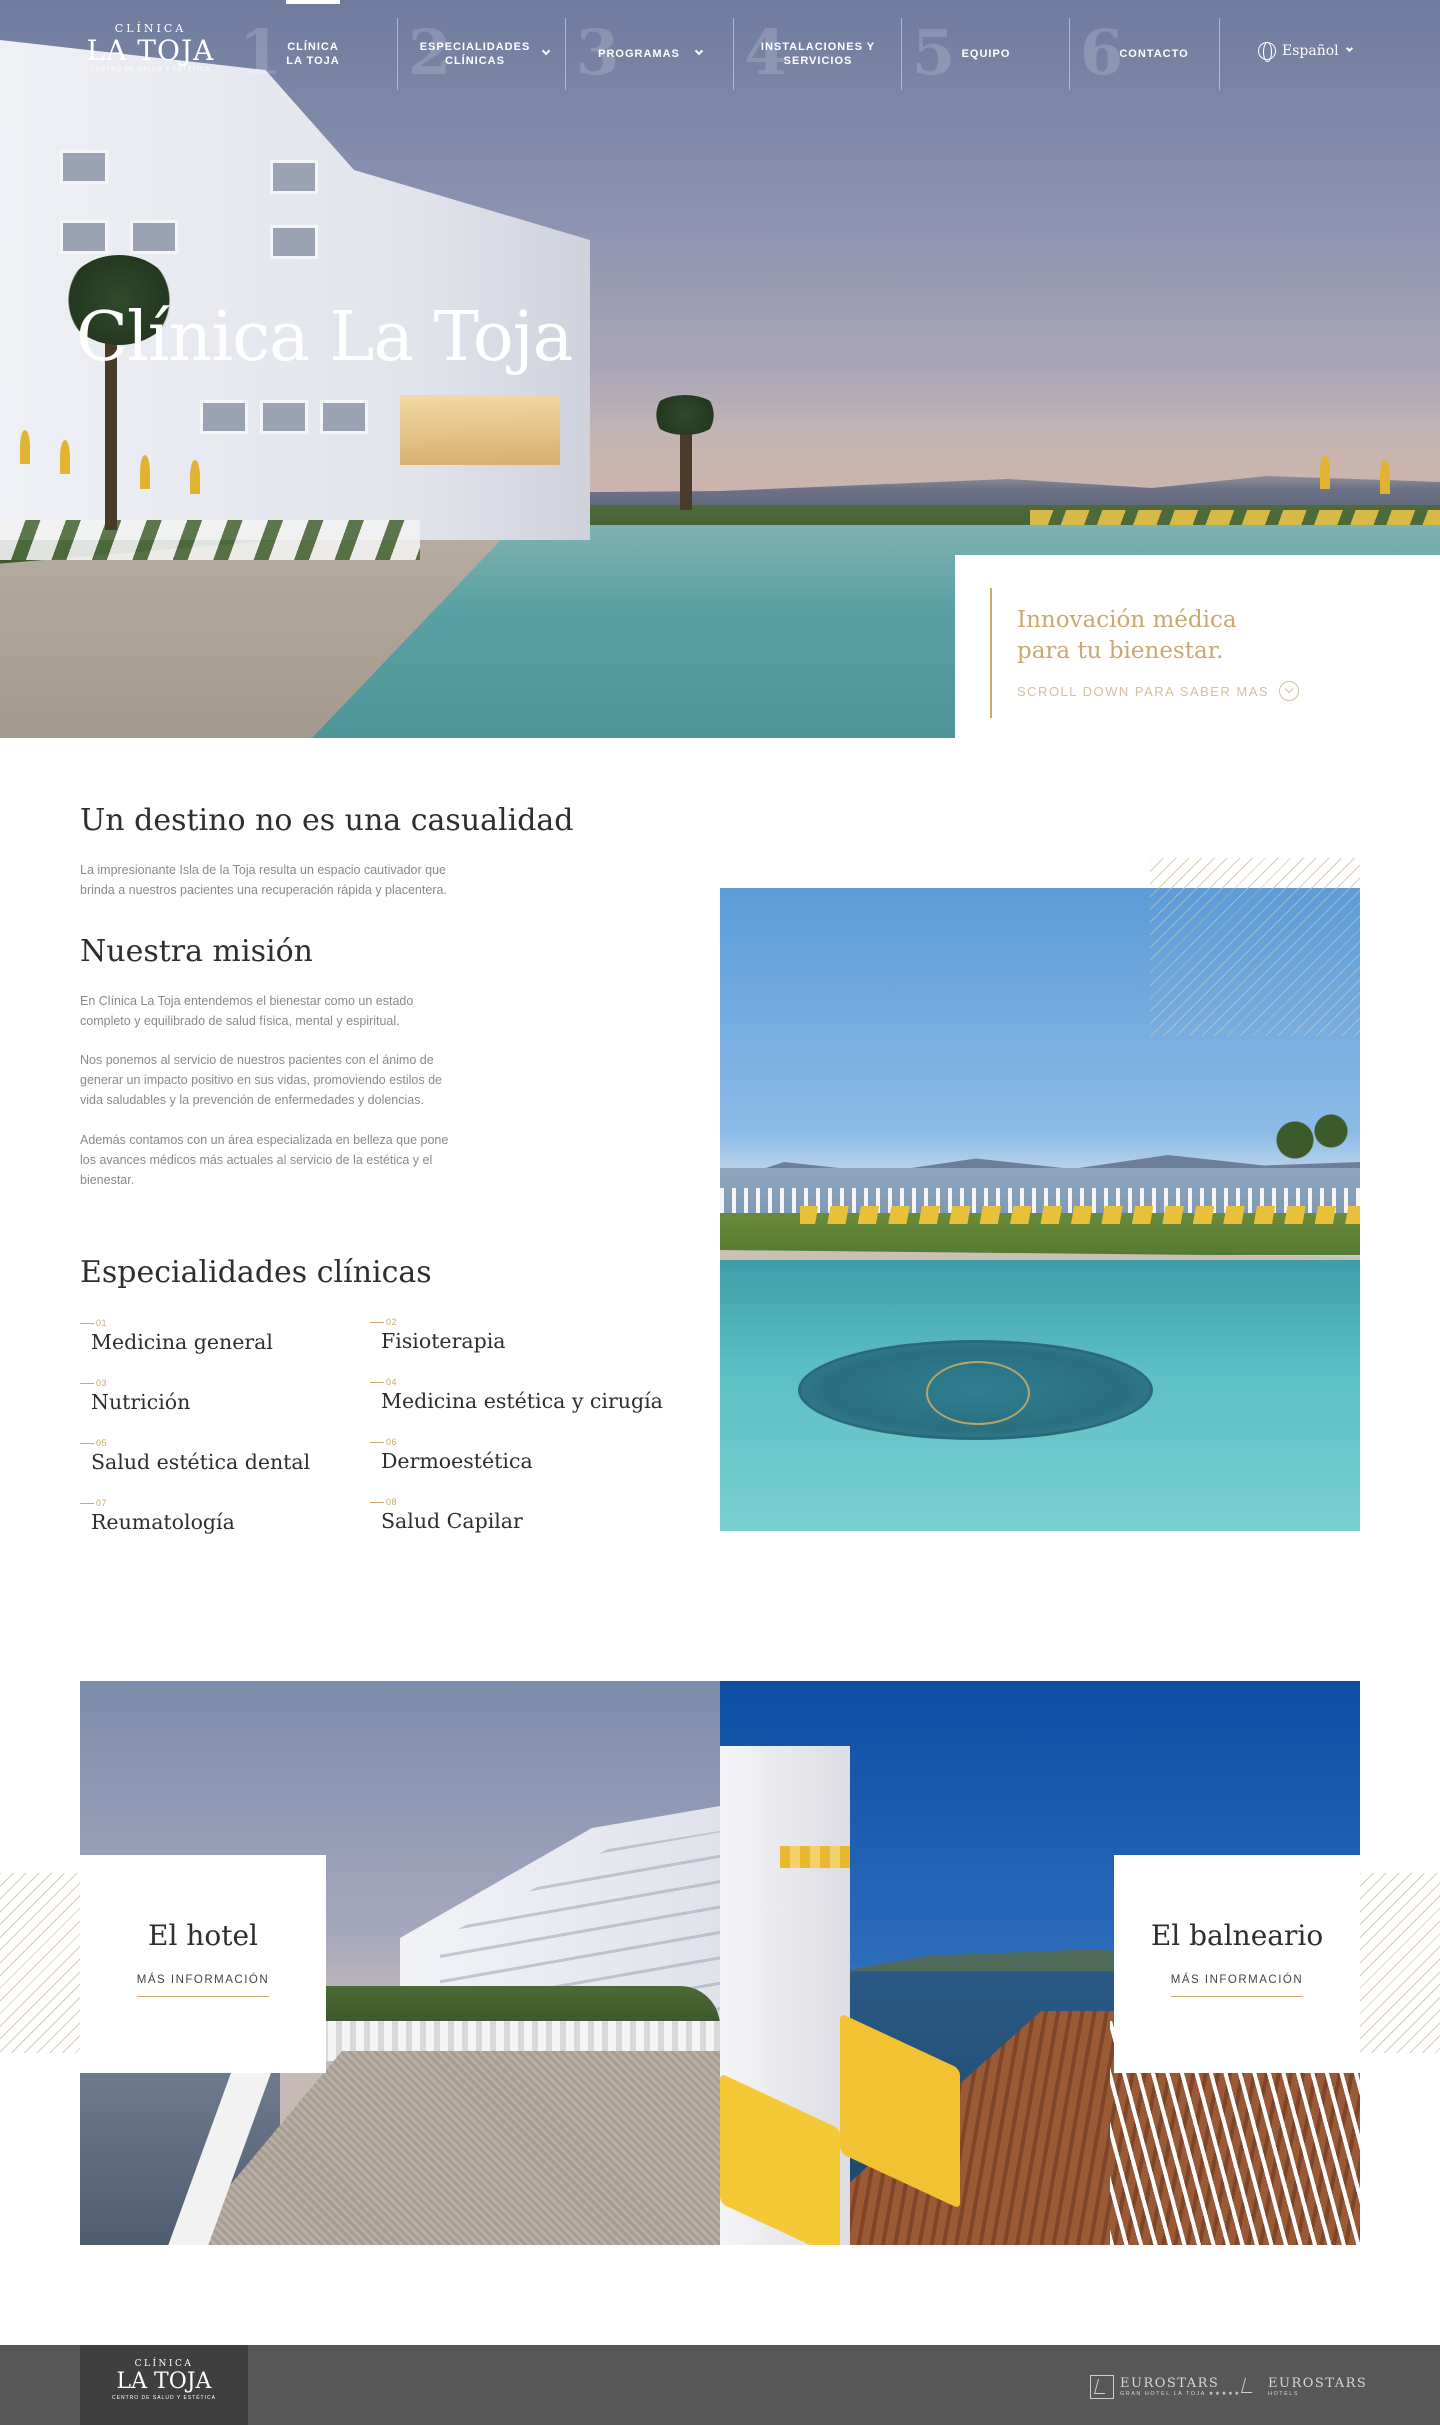 This screenshot has width=1440, height=2425. I want to click on nav-active-indicator, so click(313, 2).